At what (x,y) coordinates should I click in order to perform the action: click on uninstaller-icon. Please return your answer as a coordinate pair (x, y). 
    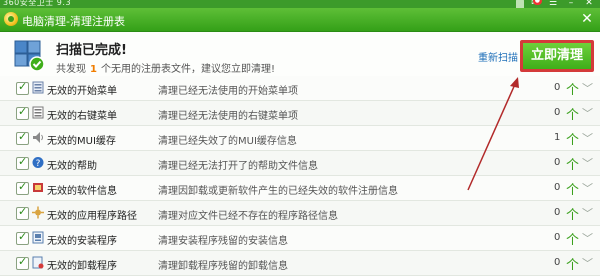
    Looking at the image, I should click on (38, 262).